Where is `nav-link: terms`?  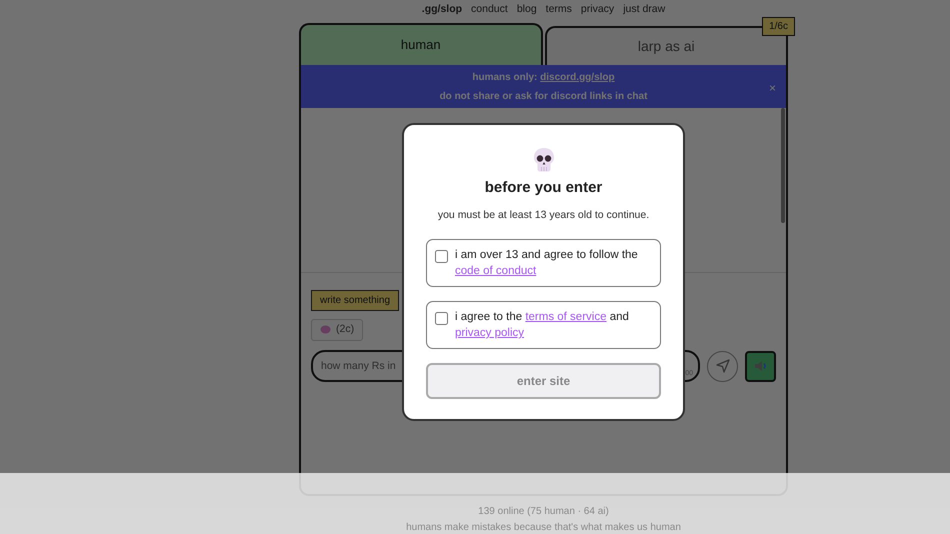
nav-link: terms is located at coordinates (559, 9).